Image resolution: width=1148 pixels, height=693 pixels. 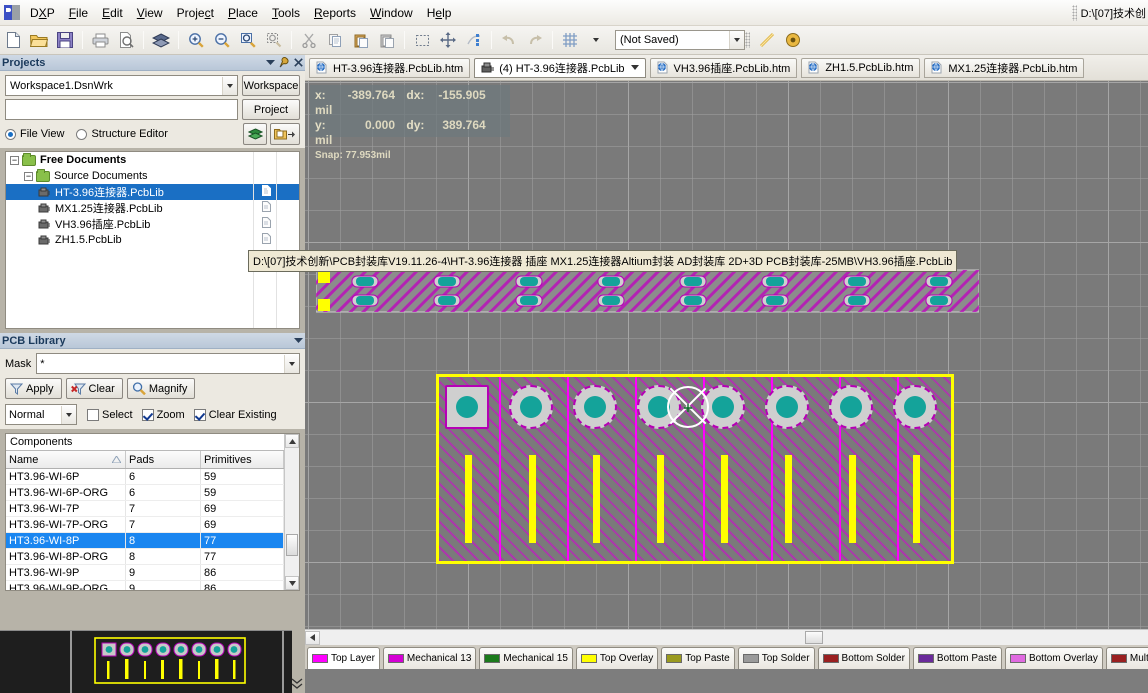 What do you see at coordinates (957, 658) in the screenshot?
I see `layer-tab-bottom-paste: Bottom Paste` at bounding box center [957, 658].